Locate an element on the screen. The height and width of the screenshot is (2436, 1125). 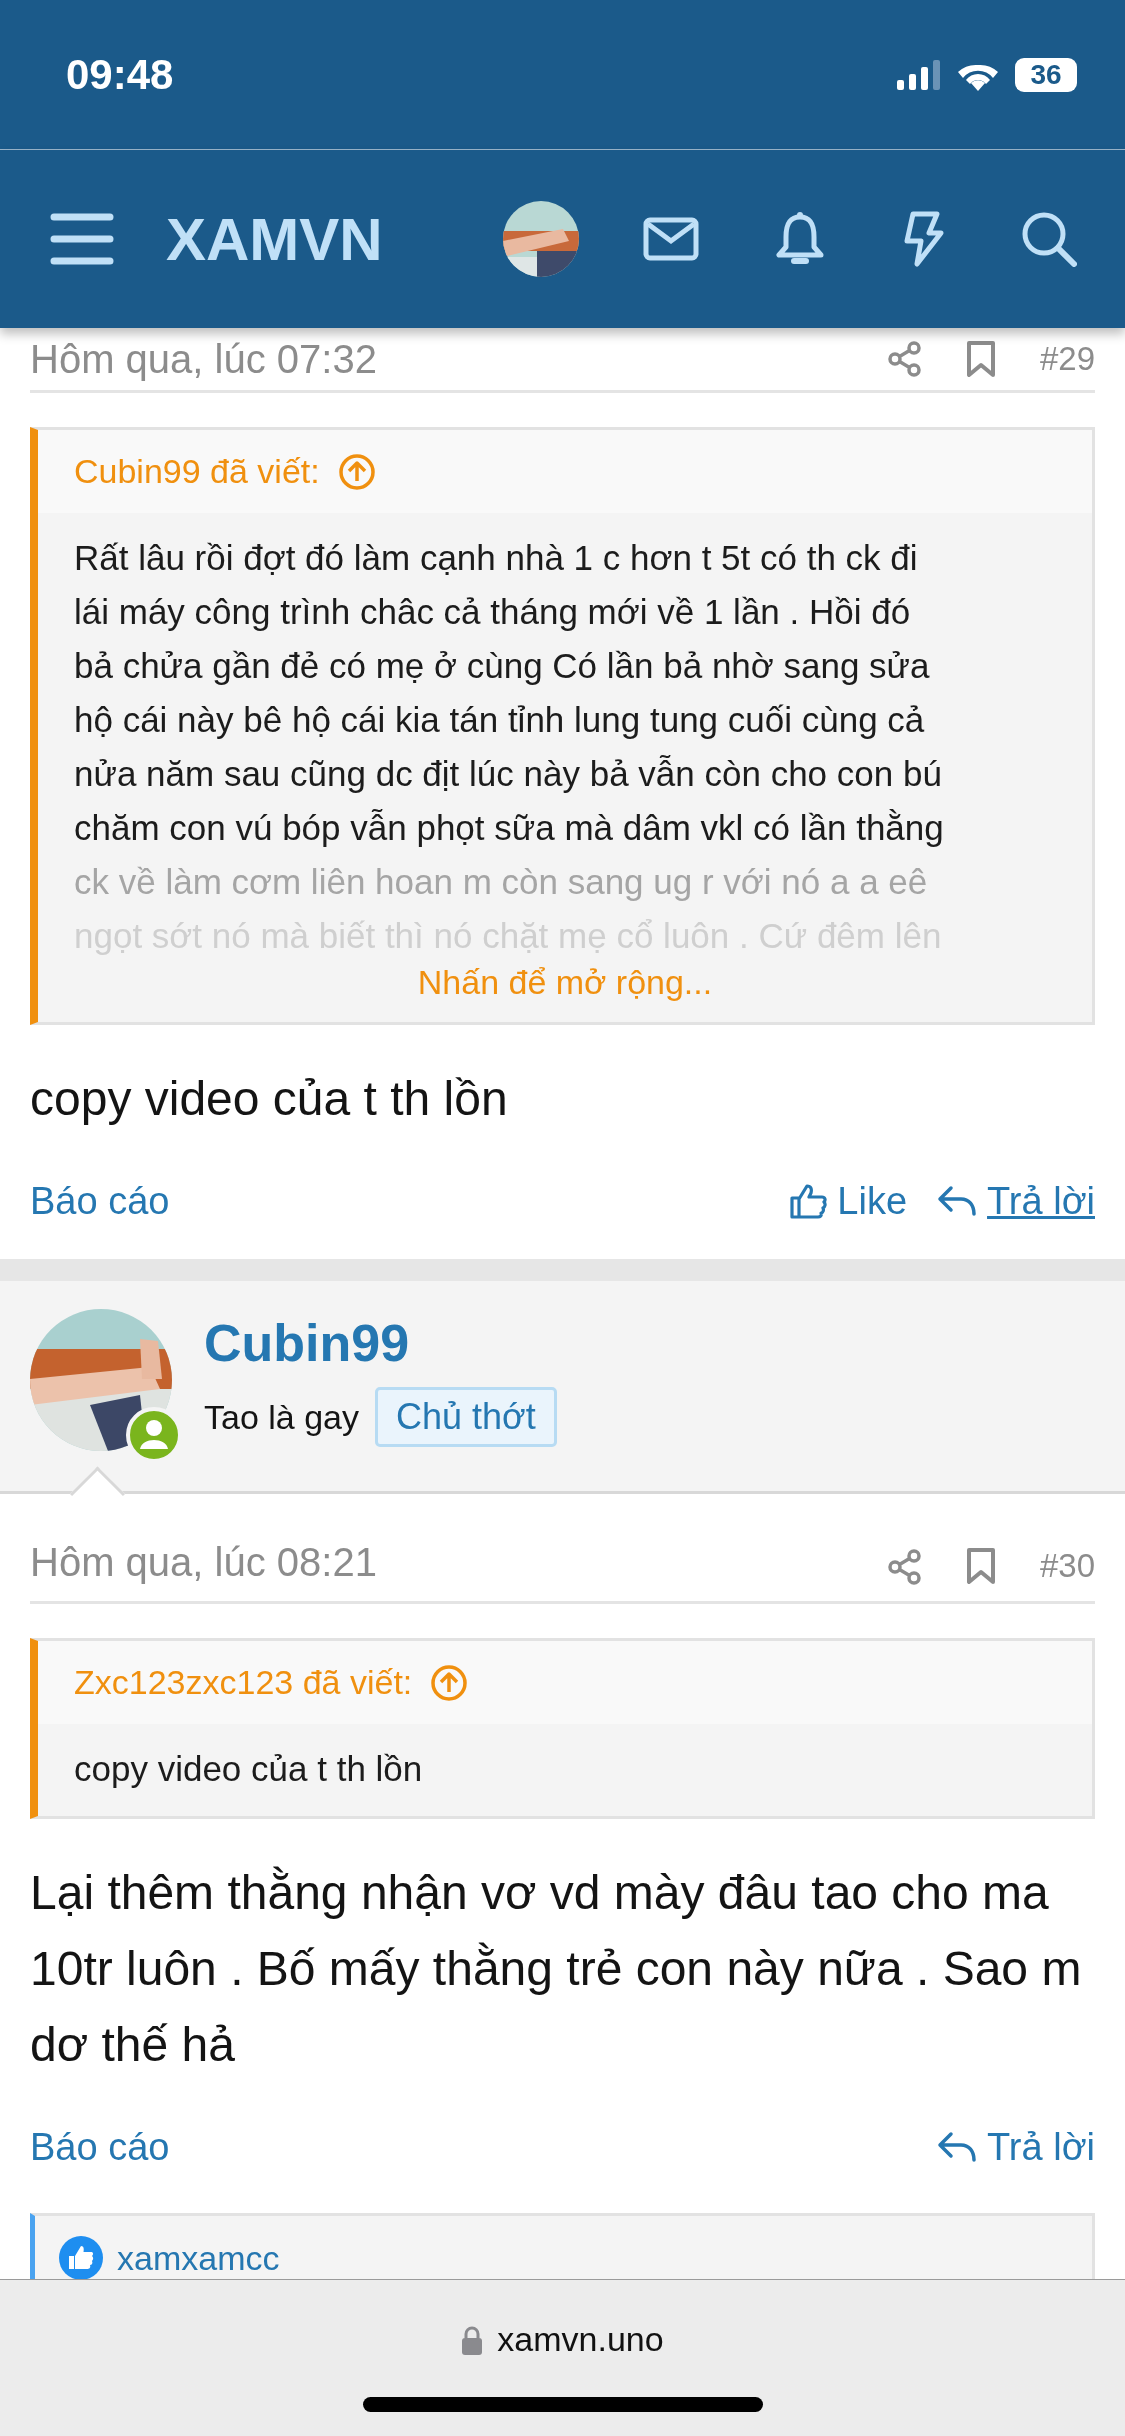
reaction-users-link: xamxamcc is located at coordinates (198, 2258).